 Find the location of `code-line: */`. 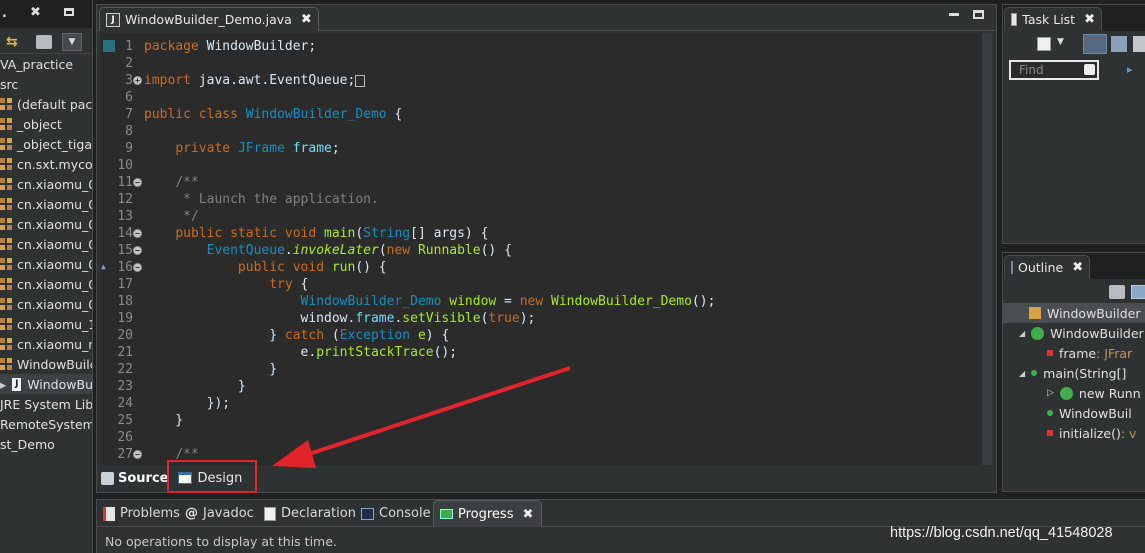

code-line: */ is located at coordinates (171, 216).